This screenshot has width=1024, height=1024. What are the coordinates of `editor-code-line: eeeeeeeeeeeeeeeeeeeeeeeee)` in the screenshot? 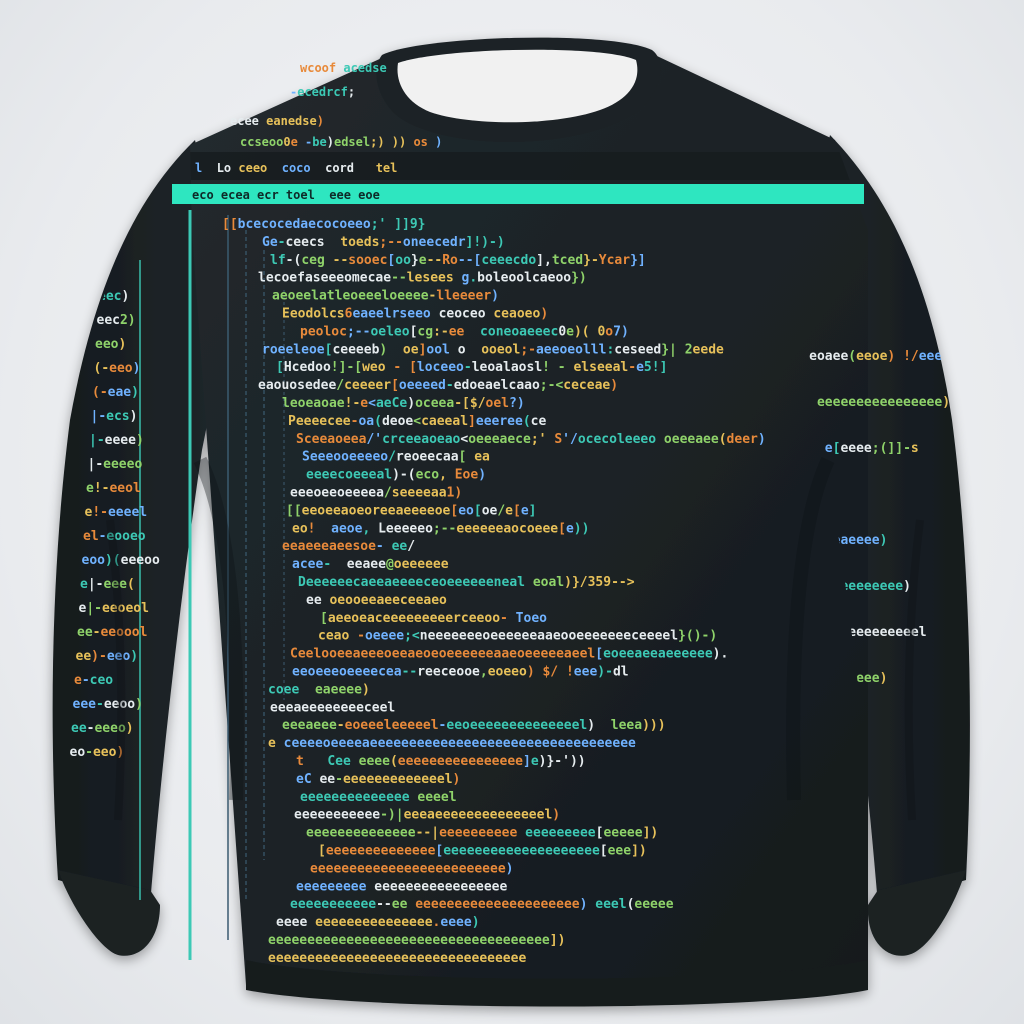 It's located at (412, 868).